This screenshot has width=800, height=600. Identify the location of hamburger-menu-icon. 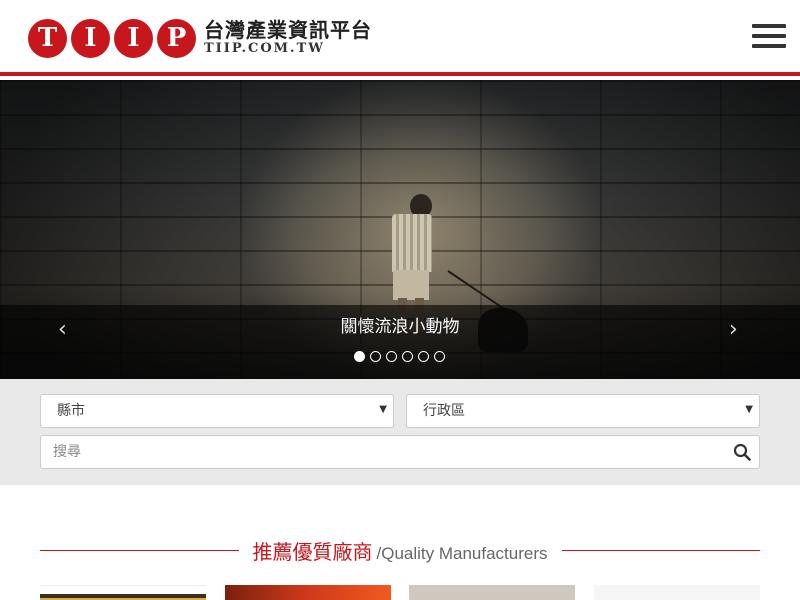
(769, 36).